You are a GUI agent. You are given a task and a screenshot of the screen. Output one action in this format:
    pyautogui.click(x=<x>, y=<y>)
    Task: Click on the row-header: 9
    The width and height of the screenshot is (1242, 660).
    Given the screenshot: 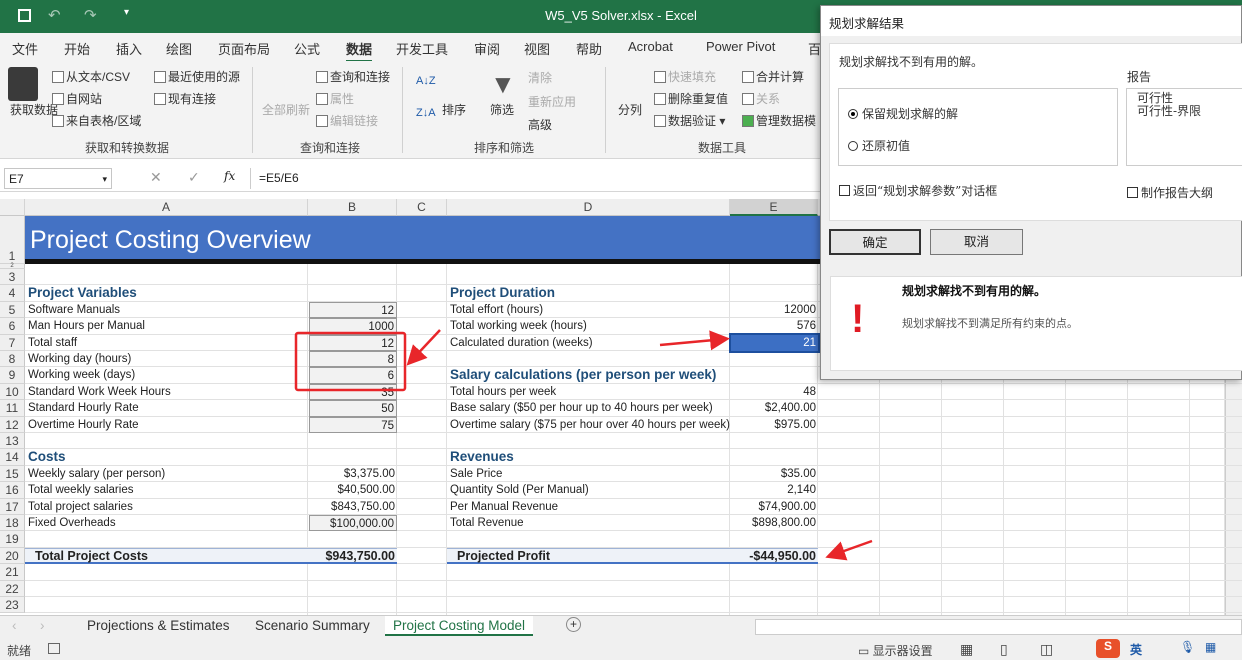 What is the action you would take?
    pyautogui.click(x=12, y=375)
    